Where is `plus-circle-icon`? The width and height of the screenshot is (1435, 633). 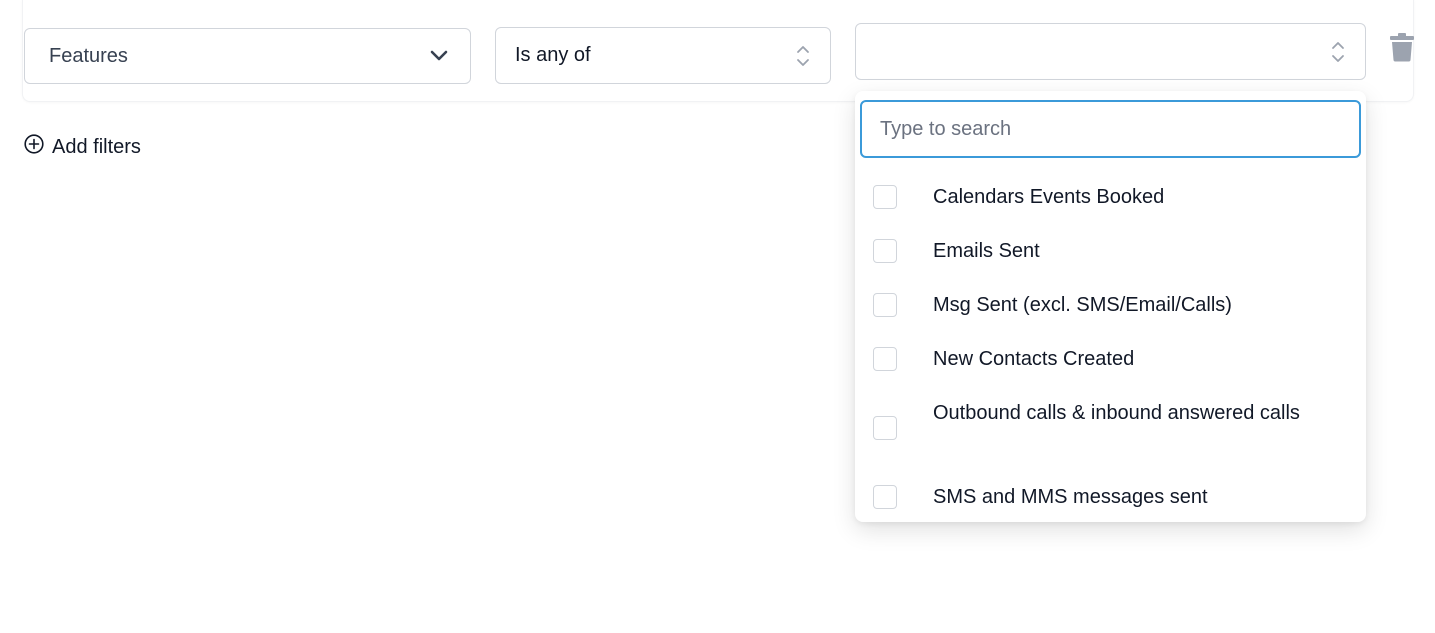
plus-circle-icon is located at coordinates (34, 147).